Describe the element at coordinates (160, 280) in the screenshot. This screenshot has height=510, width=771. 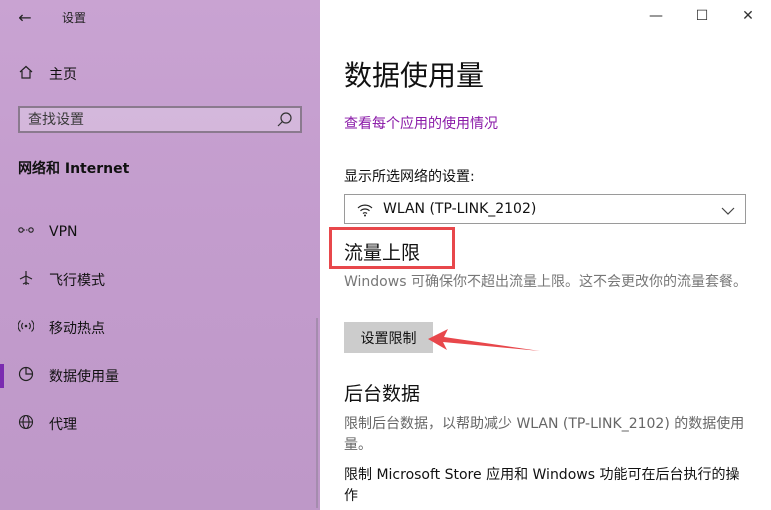
I see `sidebar-item-airplane: 飞行模式` at that location.